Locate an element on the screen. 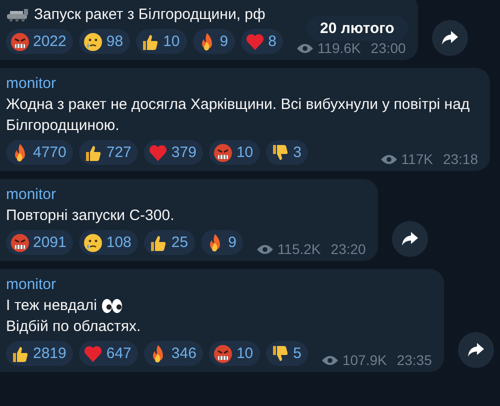 Image resolution: width=500 pixels, height=406 pixels. message-time: 23:18 is located at coordinates (460, 159).